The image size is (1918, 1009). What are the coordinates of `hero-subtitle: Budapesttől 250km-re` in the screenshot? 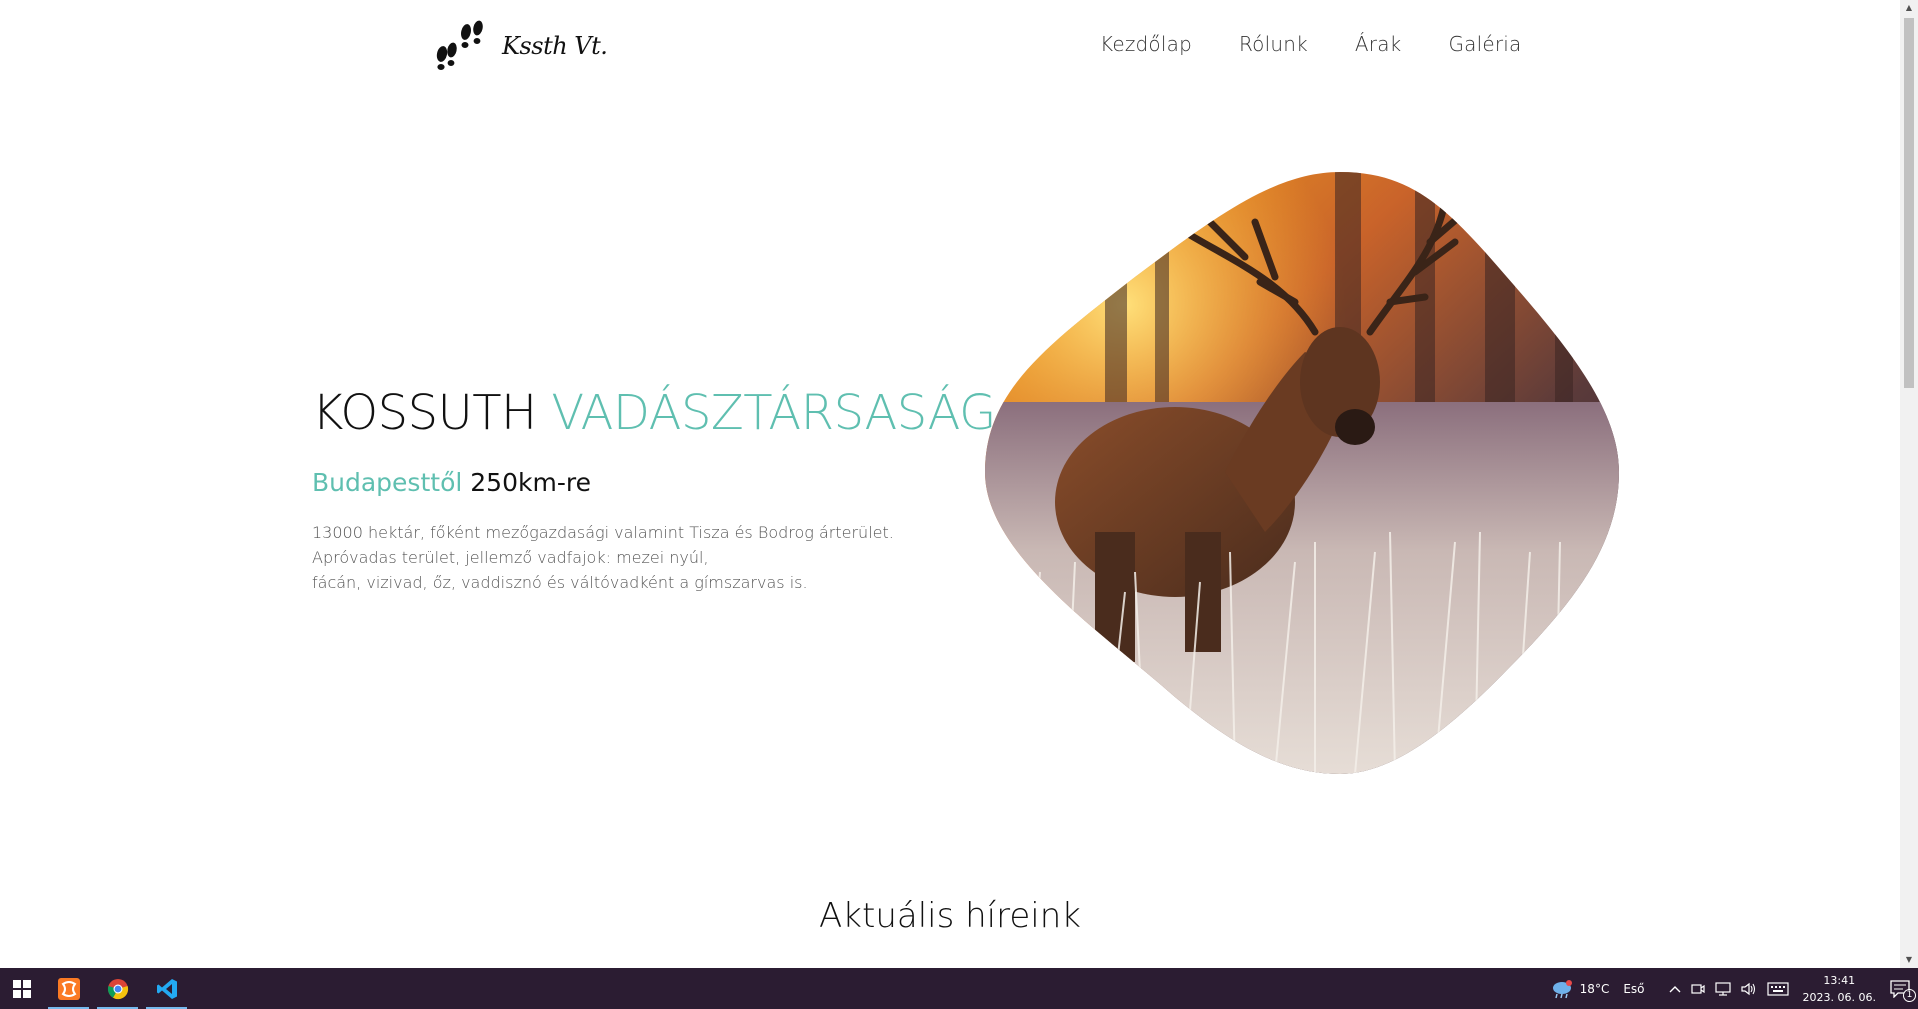 It's located at (451, 482).